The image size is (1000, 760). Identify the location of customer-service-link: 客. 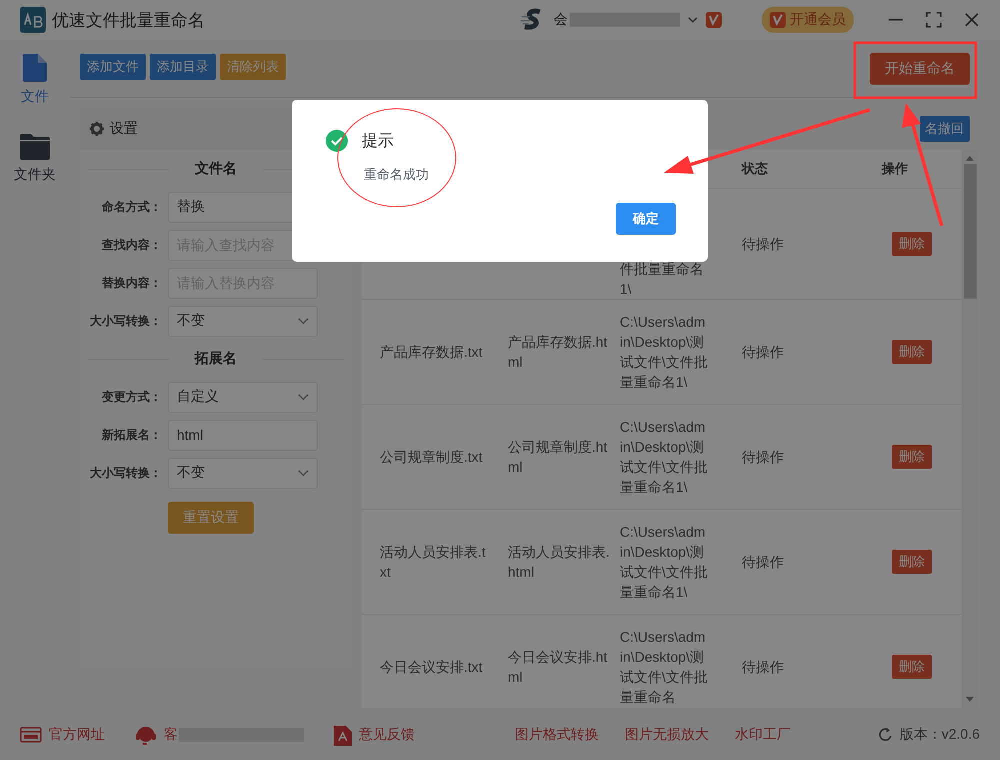
(171, 735).